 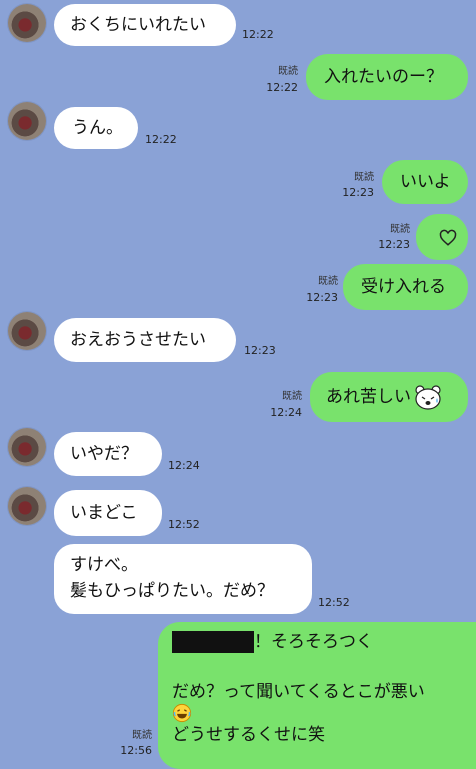 What do you see at coordinates (104, 454) in the screenshot?
I see `message-text: いやだ？` at bounding box center [104, 454].